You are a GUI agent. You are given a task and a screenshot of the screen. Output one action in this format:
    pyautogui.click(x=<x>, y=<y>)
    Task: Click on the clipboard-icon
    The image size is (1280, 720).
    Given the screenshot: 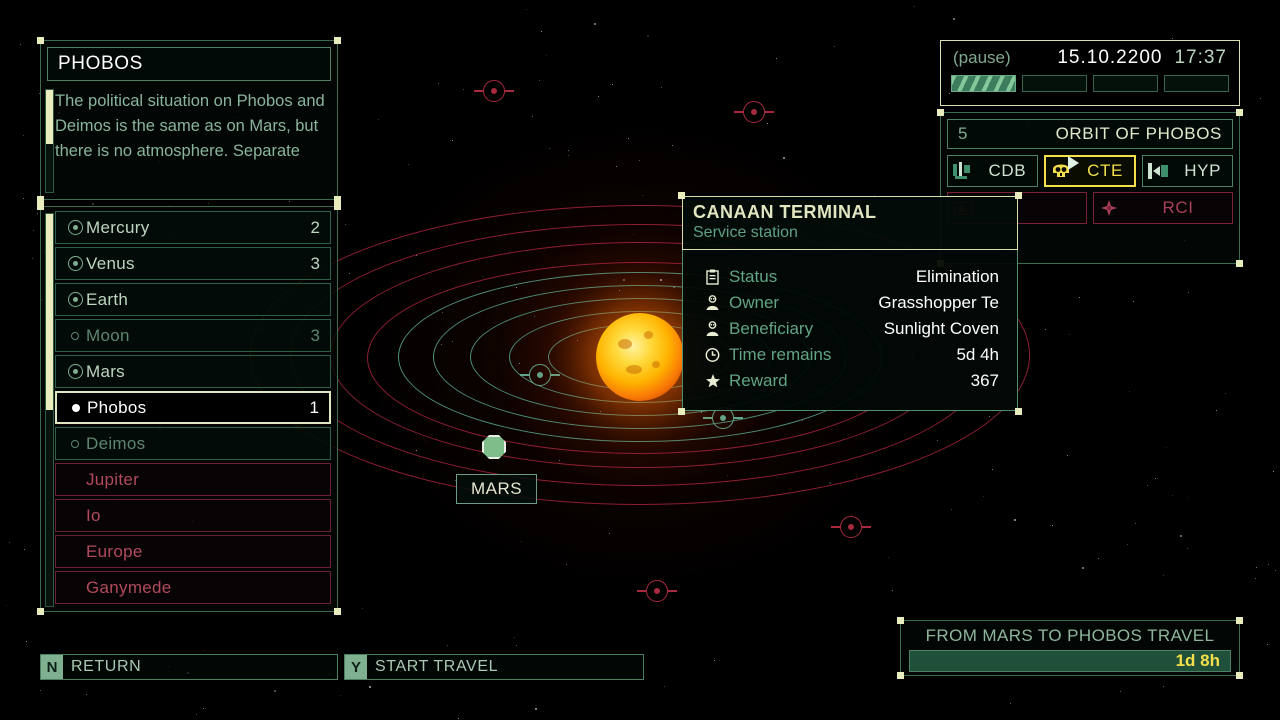 What is the action you would take?
    pyautogui.click(x=717, y=277)
    